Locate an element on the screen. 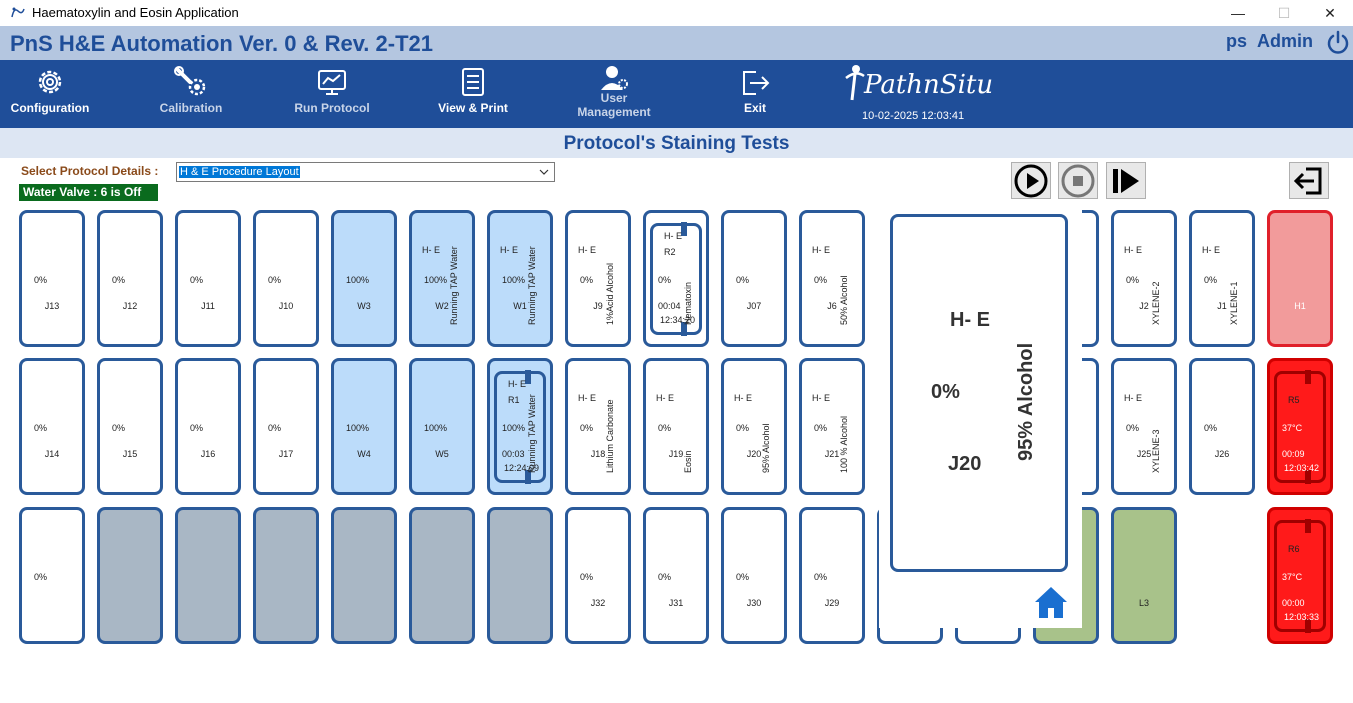  station-code: J19 is located at coordinates (676, 454).